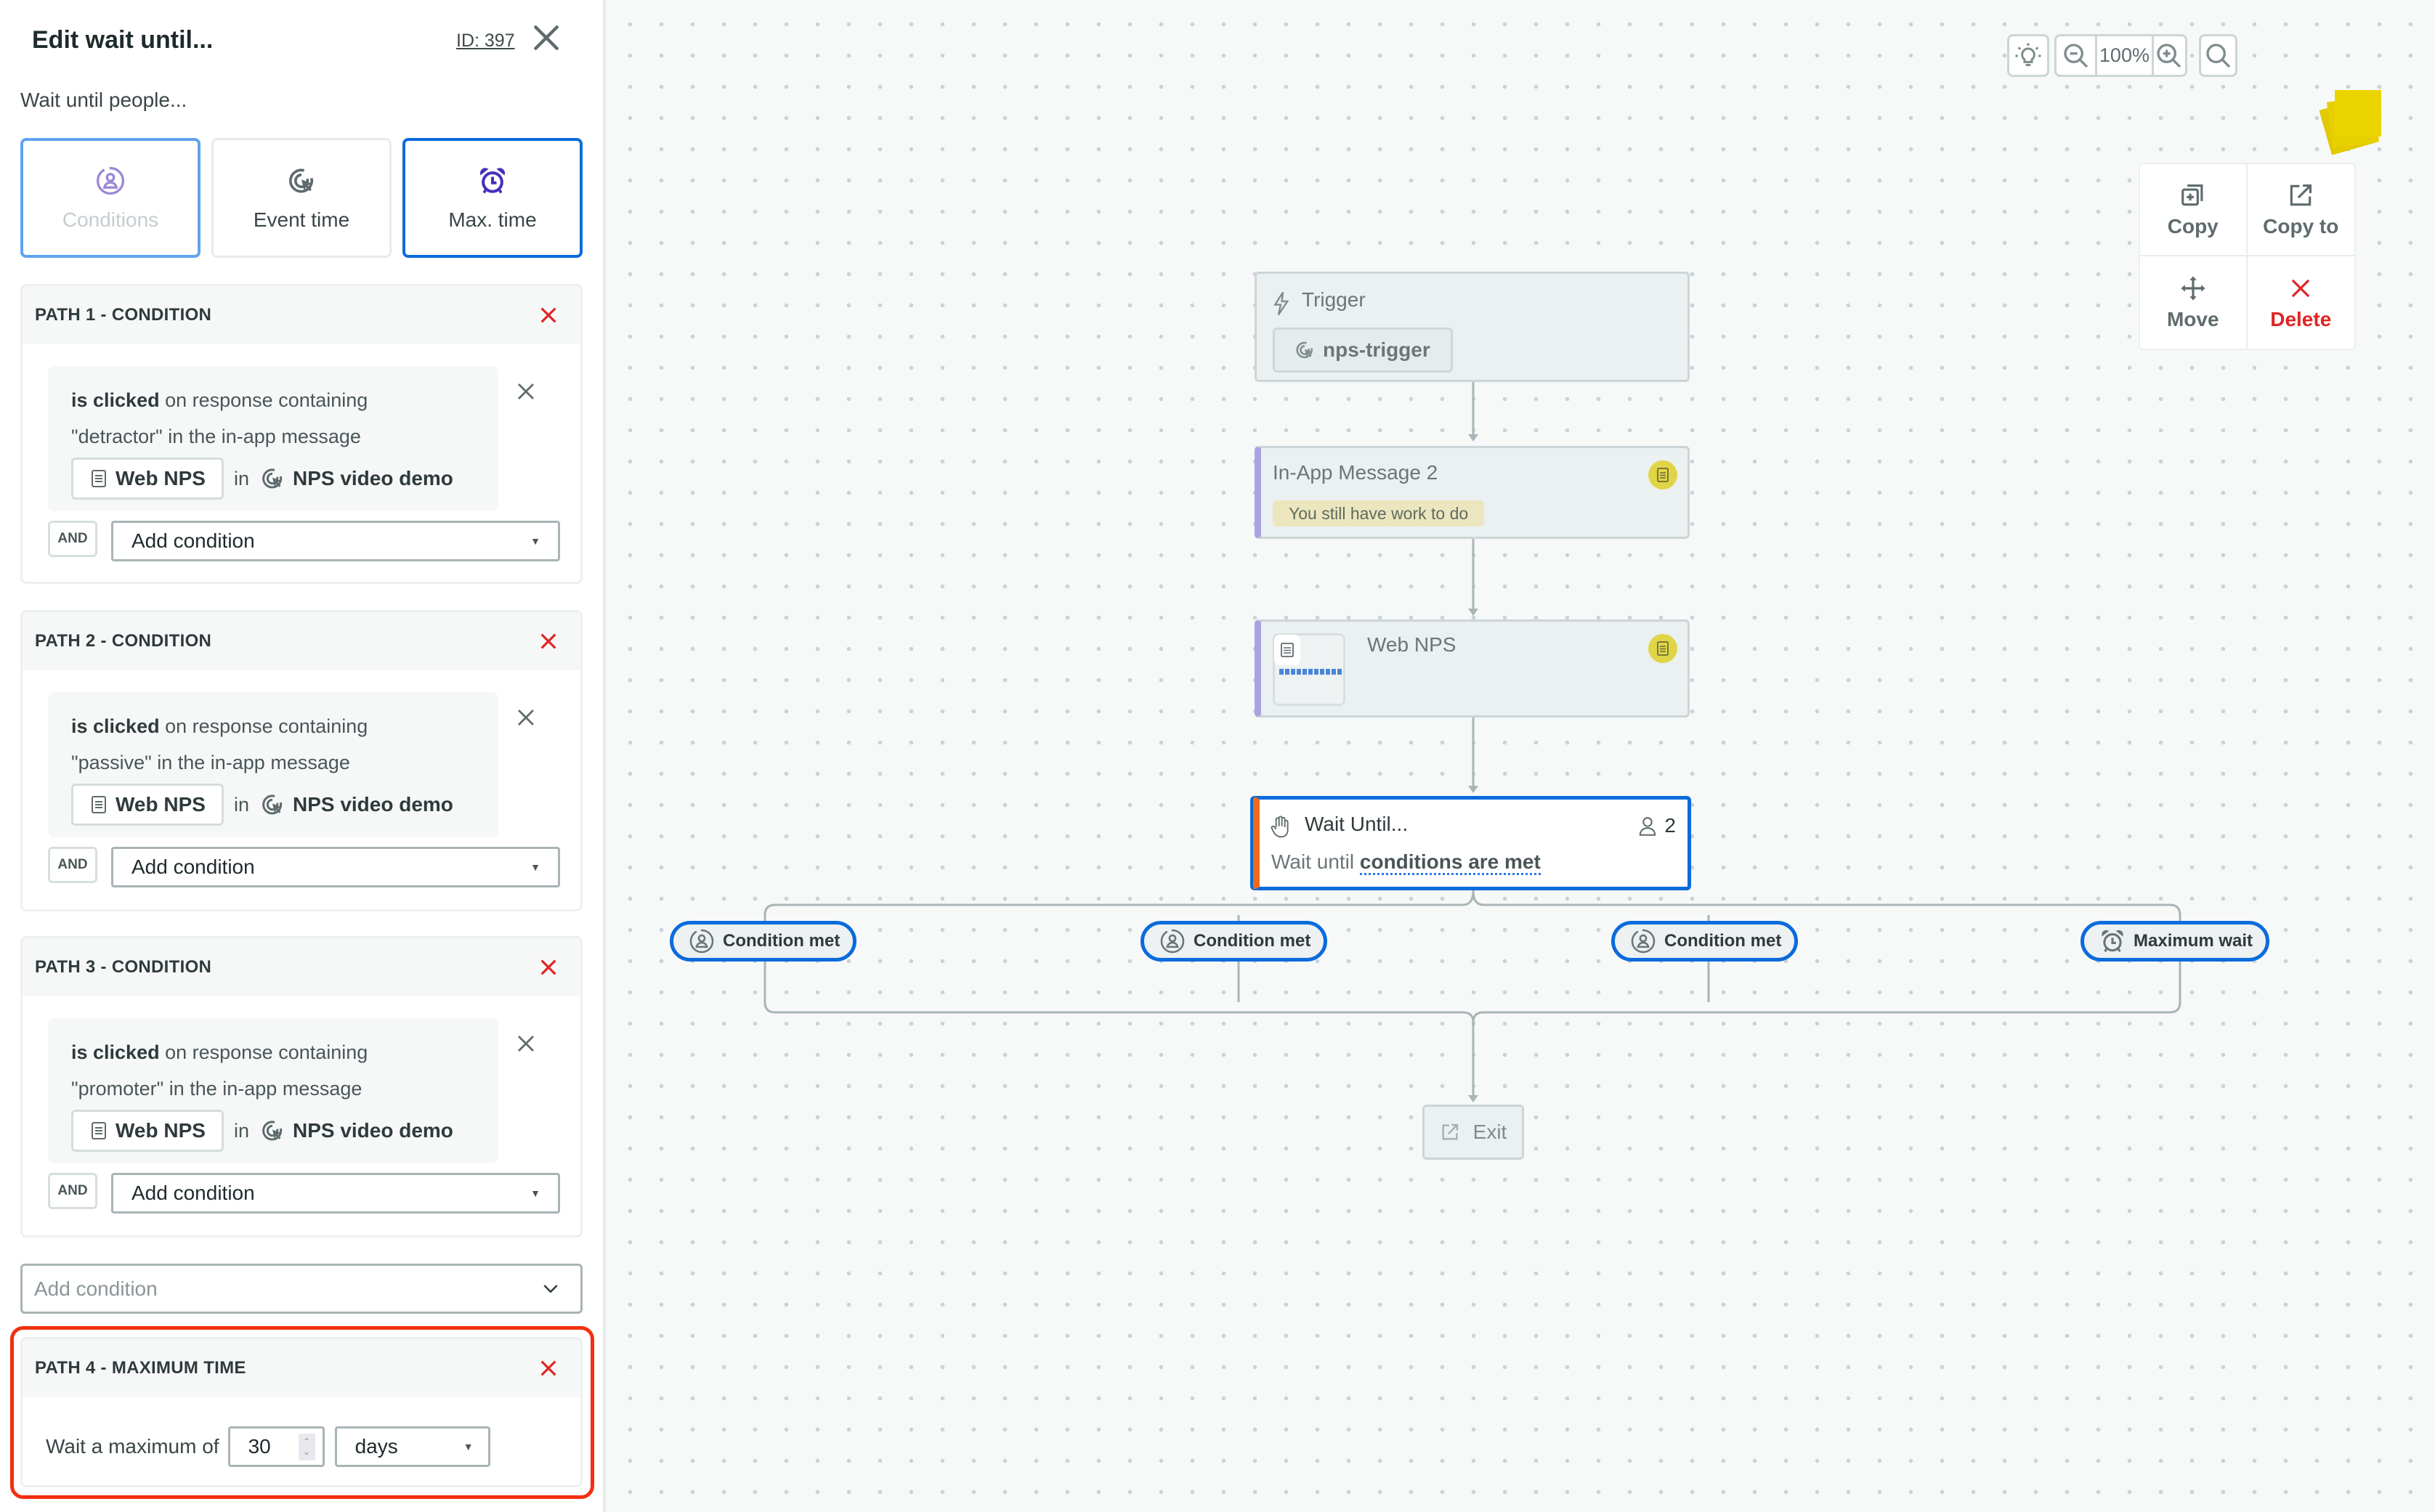  I want to click on web-nps-node: Web NPS, so click(1473, 668).